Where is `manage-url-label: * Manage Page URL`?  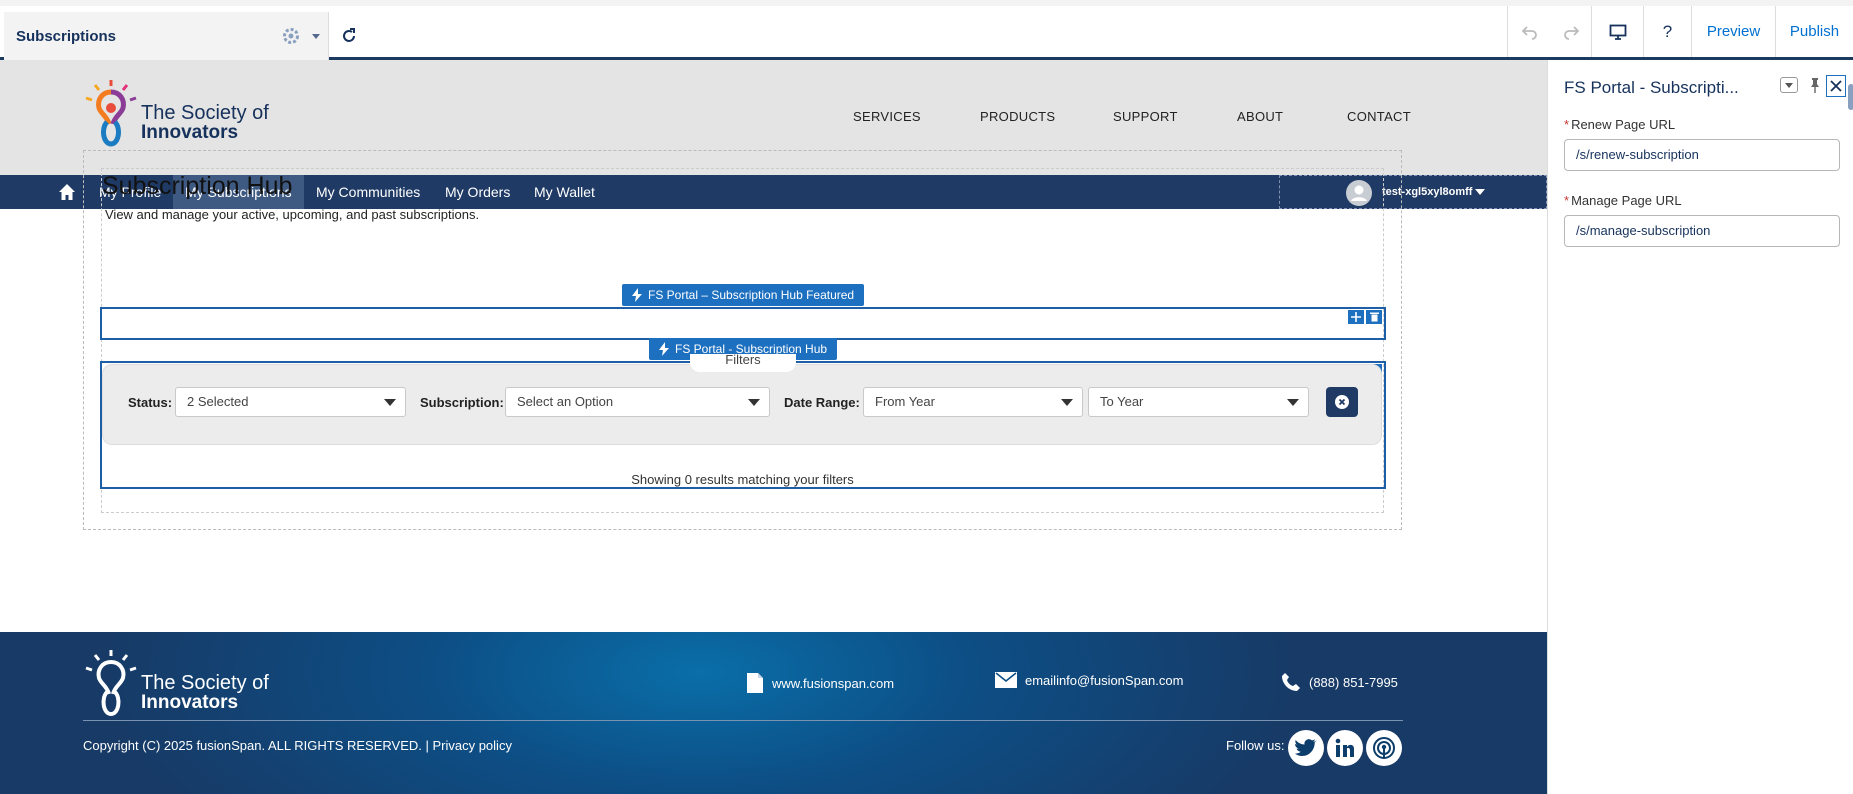
manage-url-label: * Manage Page URL is located at coordinates (1623, 200).